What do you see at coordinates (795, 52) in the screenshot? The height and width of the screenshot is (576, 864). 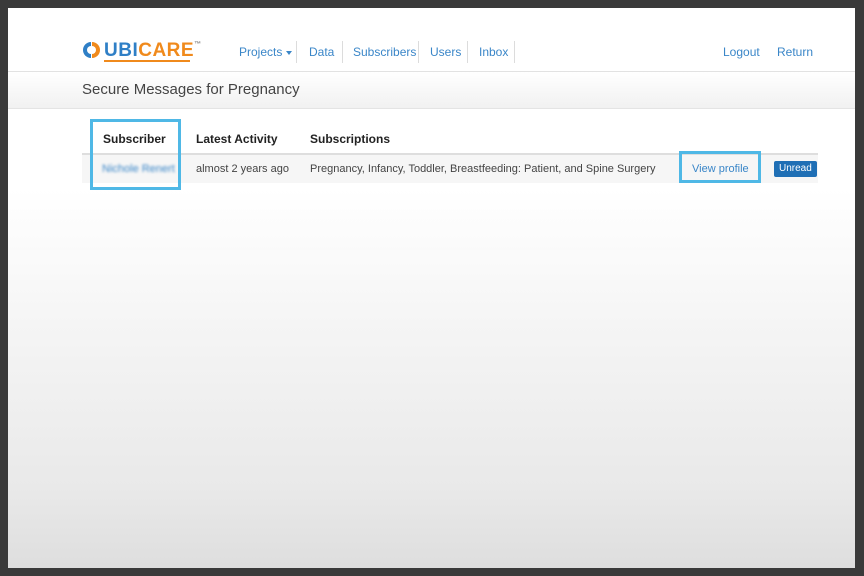 I see `nav-return: Return` at bounding box center [795, 52].